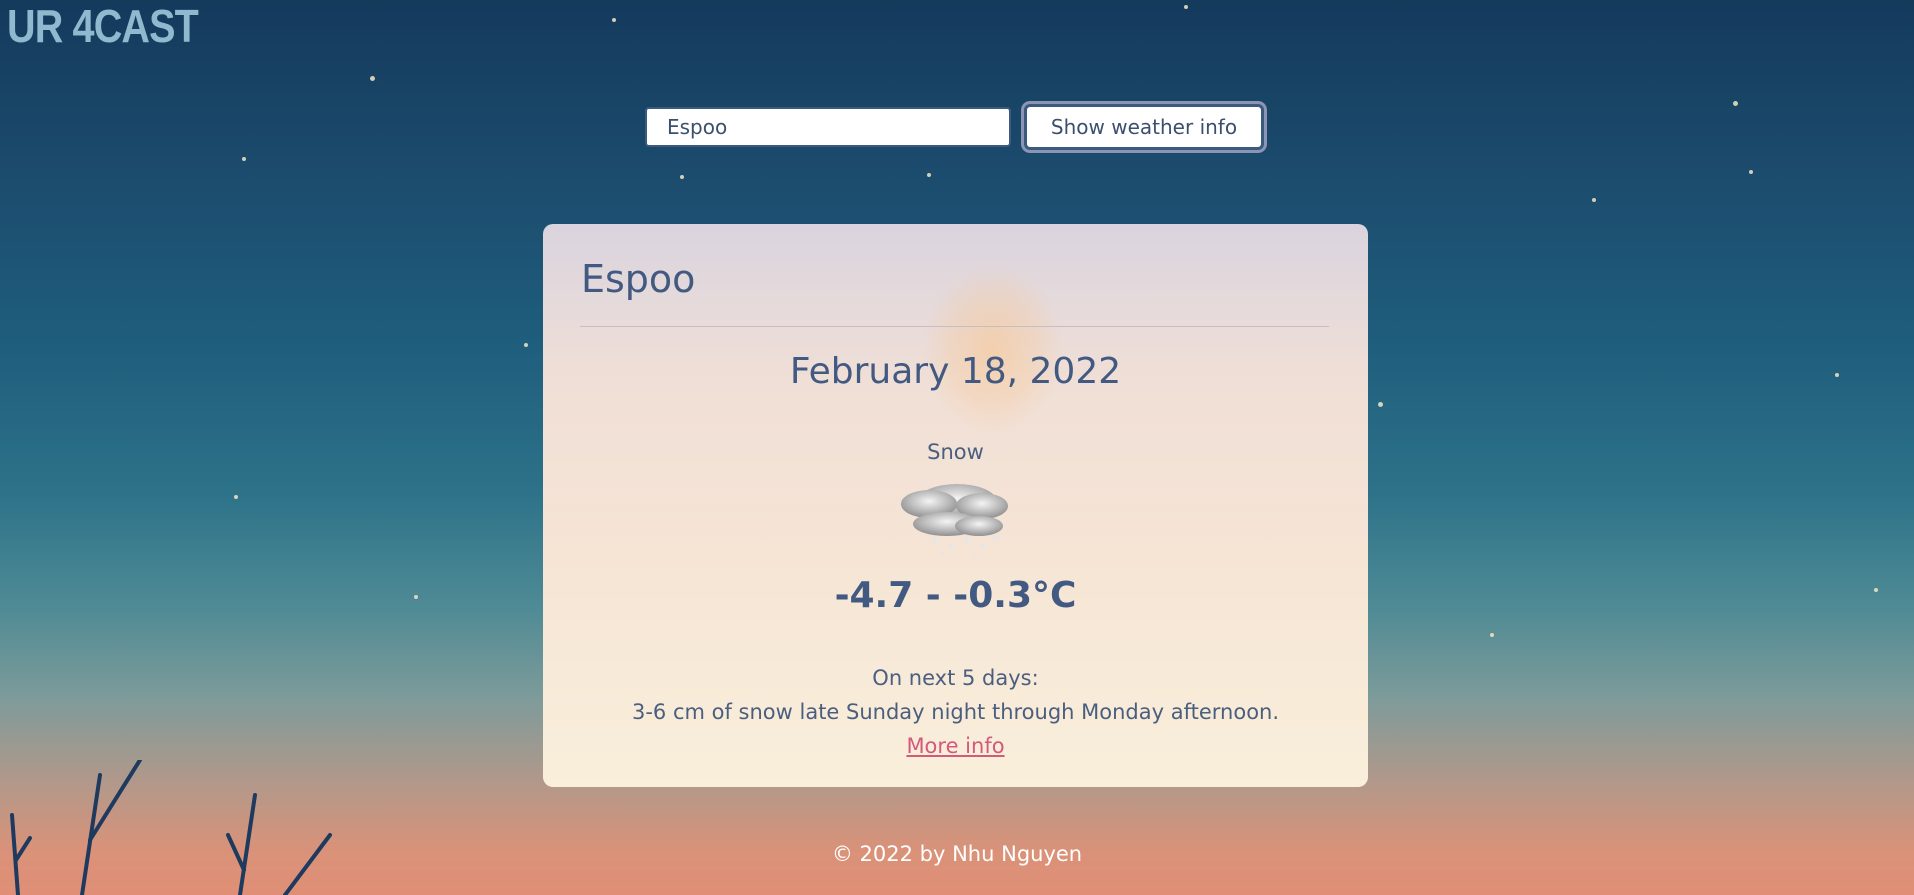 The width and height of the screenshot is (1914, 895). What do you see at coordinates (954, 326) in the screenshot?
I see `divider` at bounding box center [954, 326].